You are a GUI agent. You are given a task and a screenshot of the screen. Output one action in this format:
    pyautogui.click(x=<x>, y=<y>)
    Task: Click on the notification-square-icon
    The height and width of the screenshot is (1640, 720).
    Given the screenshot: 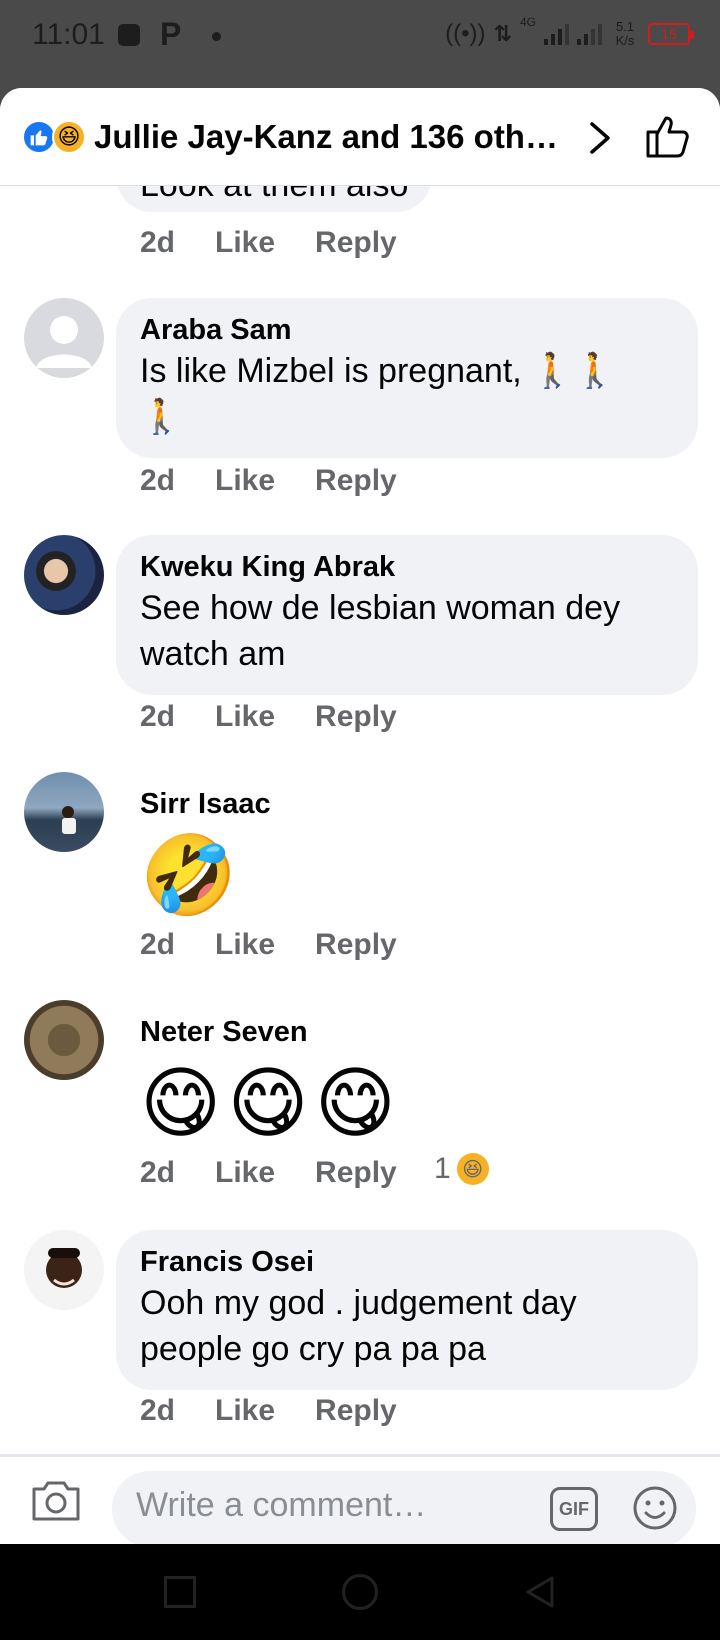 What is the action you would take?
    pyautogui.click(x=129, y=35)
    